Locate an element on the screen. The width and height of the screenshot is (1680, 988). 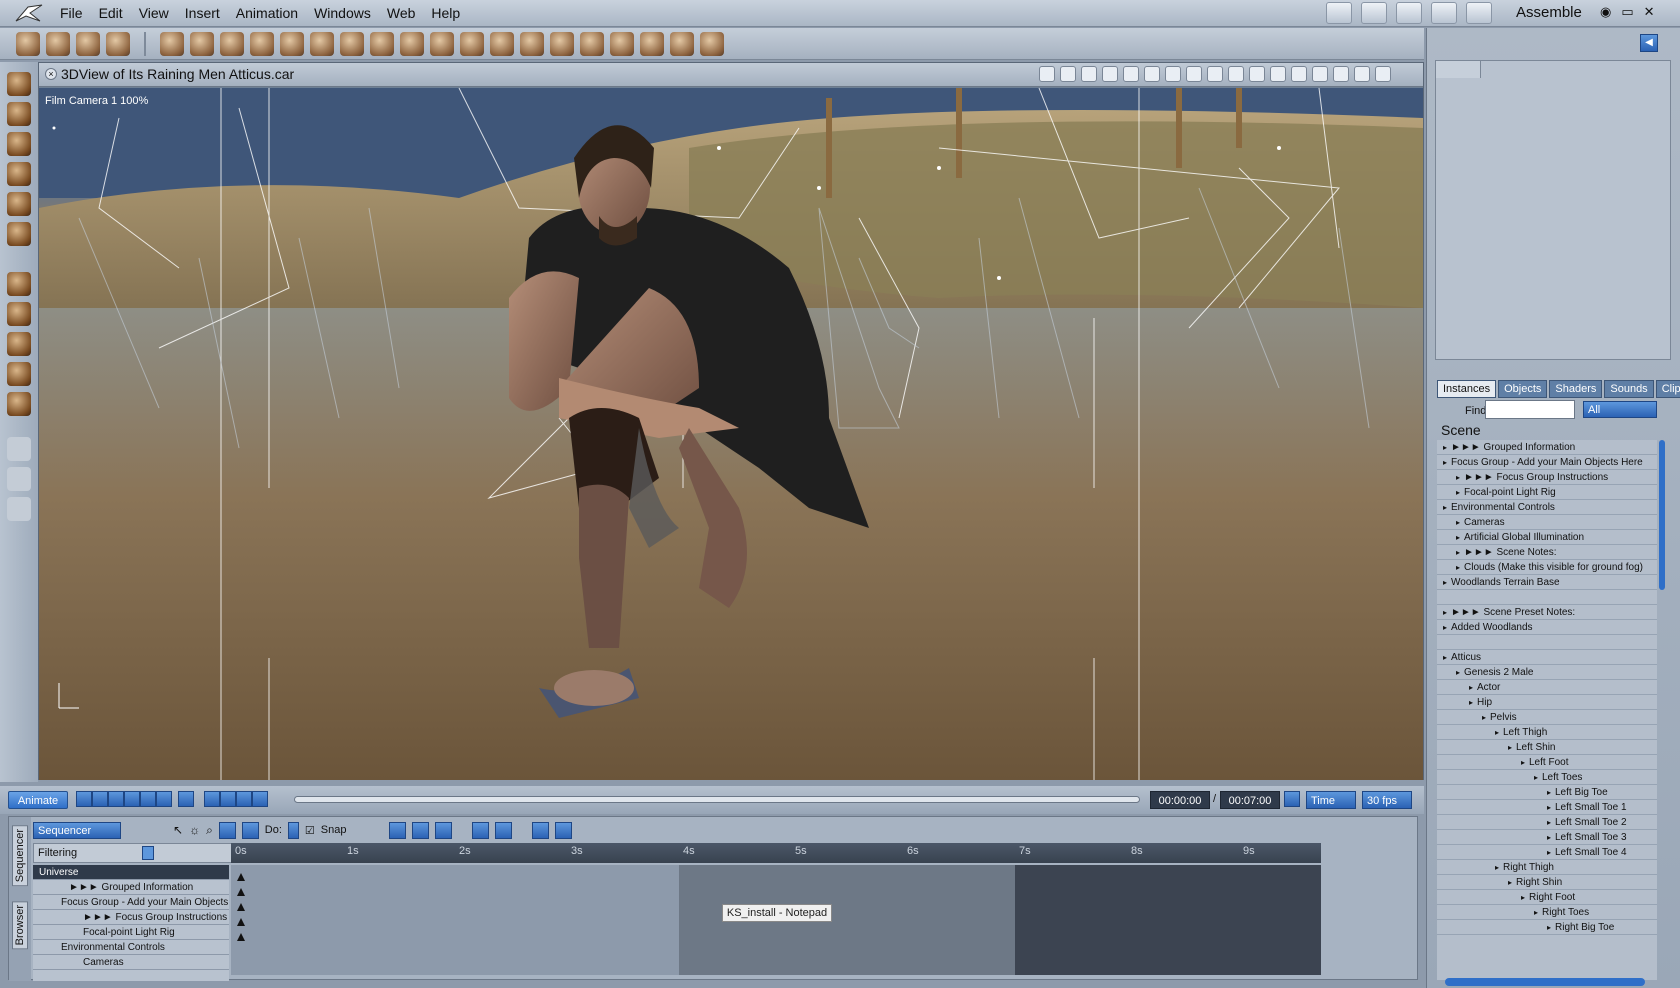
single-view-icon is located at coordinates (1131, 74).